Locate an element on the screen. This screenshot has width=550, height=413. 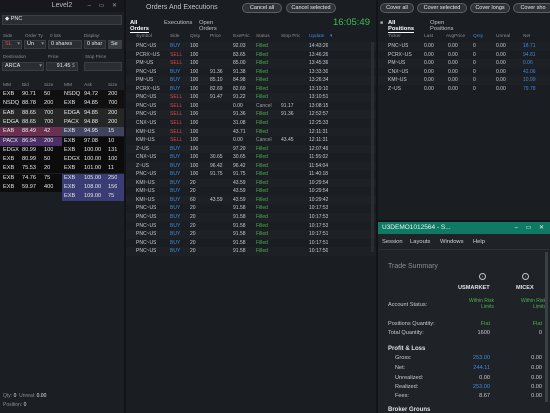
order-row: PNC~US SELL 100 91.47 91.22 Filled 13:10:51 is located at coordinates (251, 97).